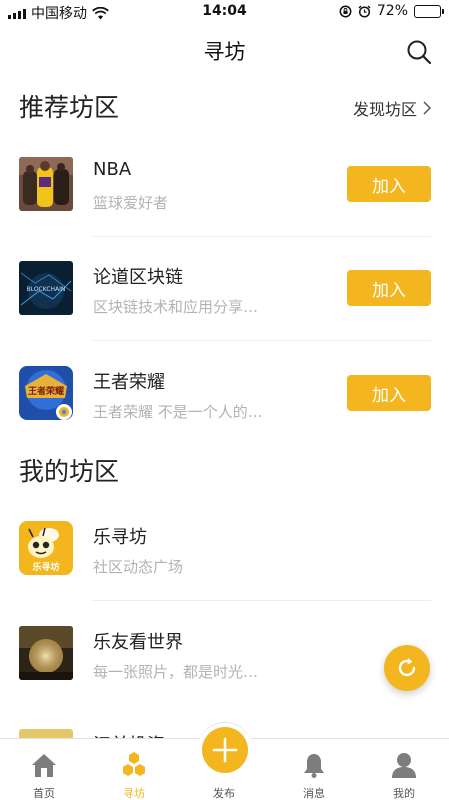 The width and height of the screenshot is (449, 800). Describe the element at coordinates (46, 653) in the screenshot. I see `leyou-world-thumbnail` at that location.